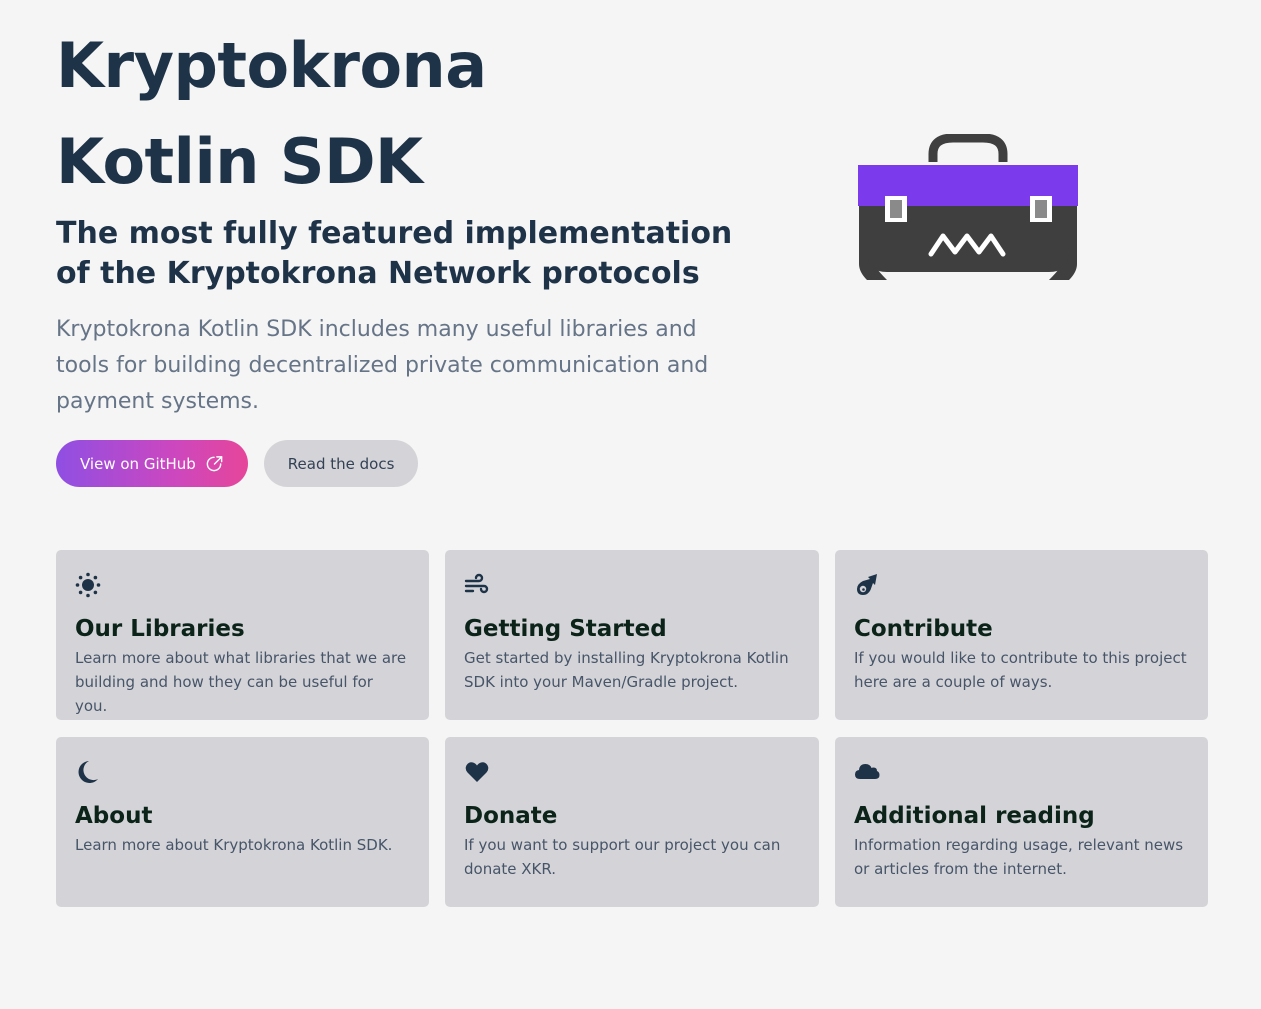  Describe the element at coordinates (88, 772) in the screenshot. I see `moon-icon` at that location.